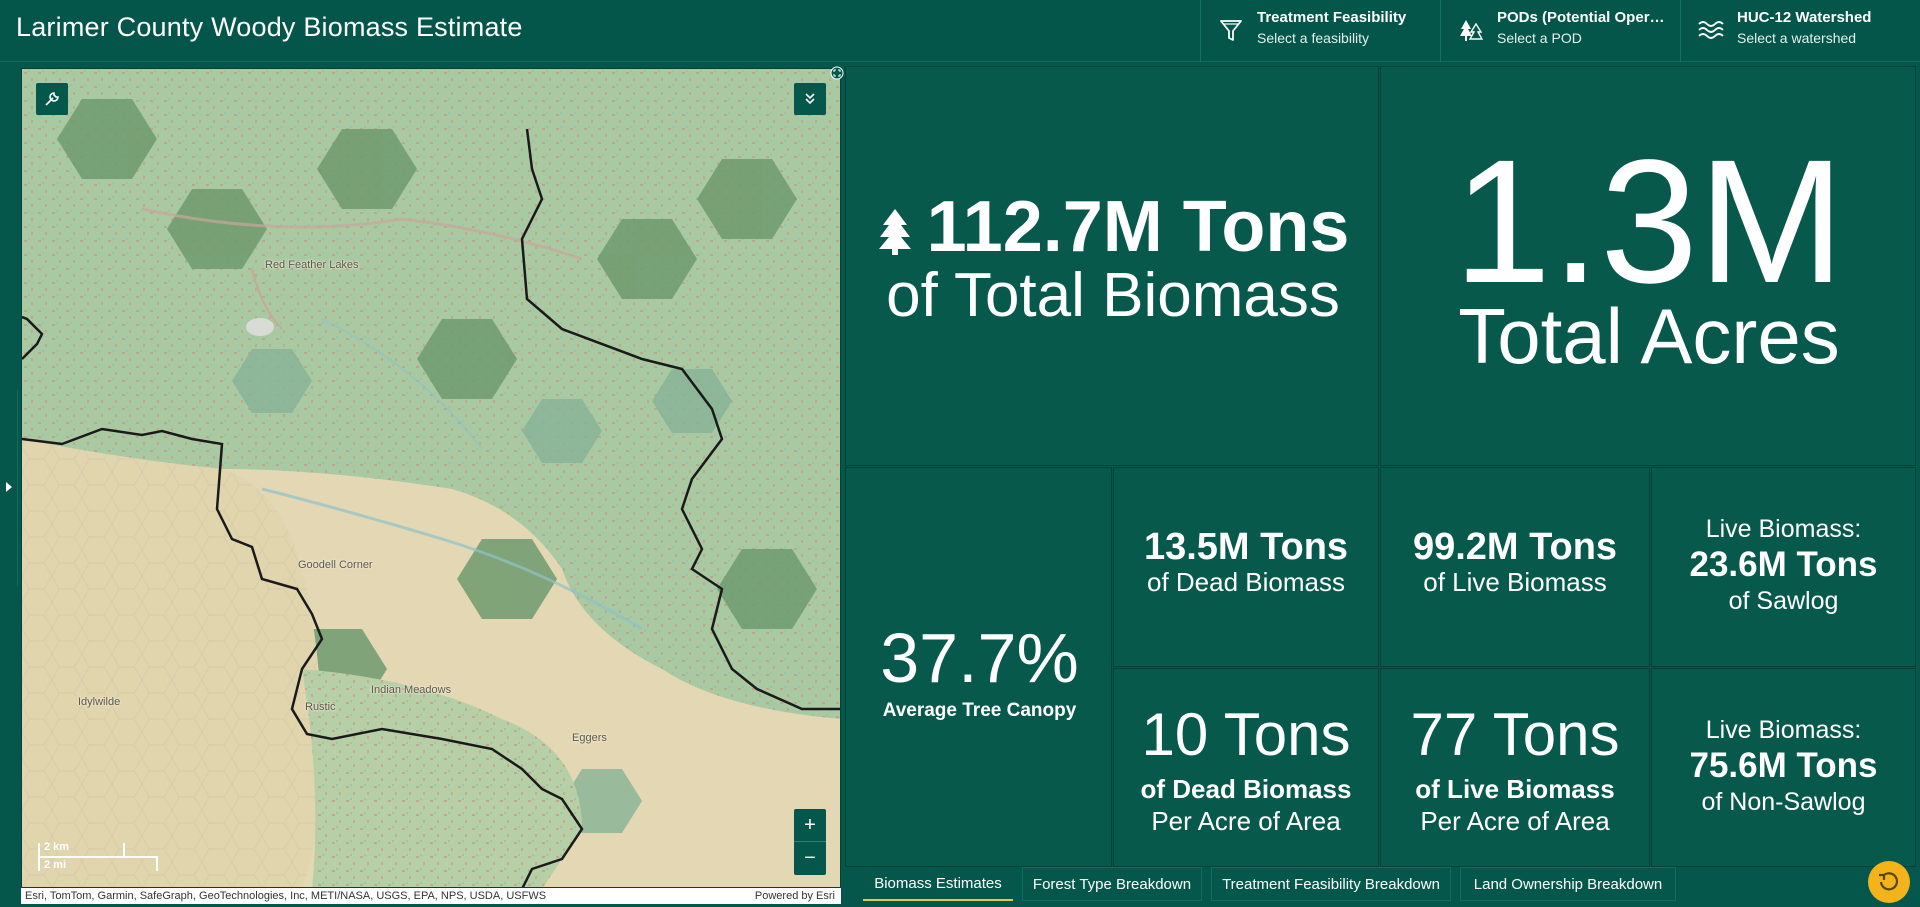 This screenshot has height=907, width=1920. Describe the element at coordinates (979, 710) in the screenshot. I see `kpi-label: Average Tree Canopy` at that location.